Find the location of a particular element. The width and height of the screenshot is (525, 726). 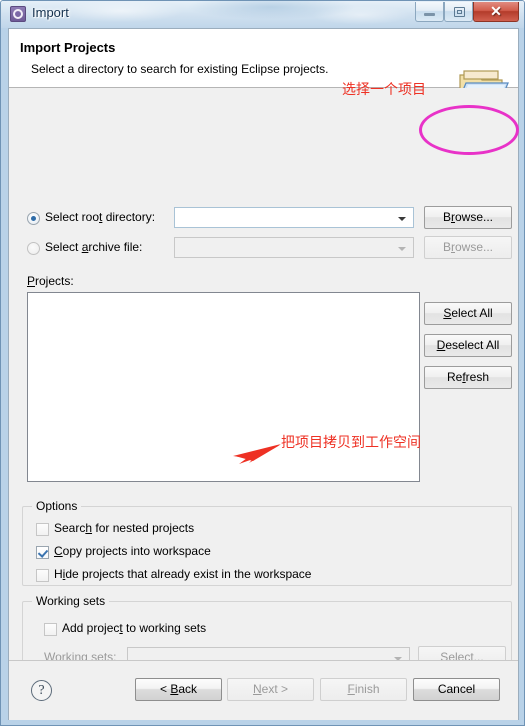

close-icon: ✕ is located at coordinates (496, 11).